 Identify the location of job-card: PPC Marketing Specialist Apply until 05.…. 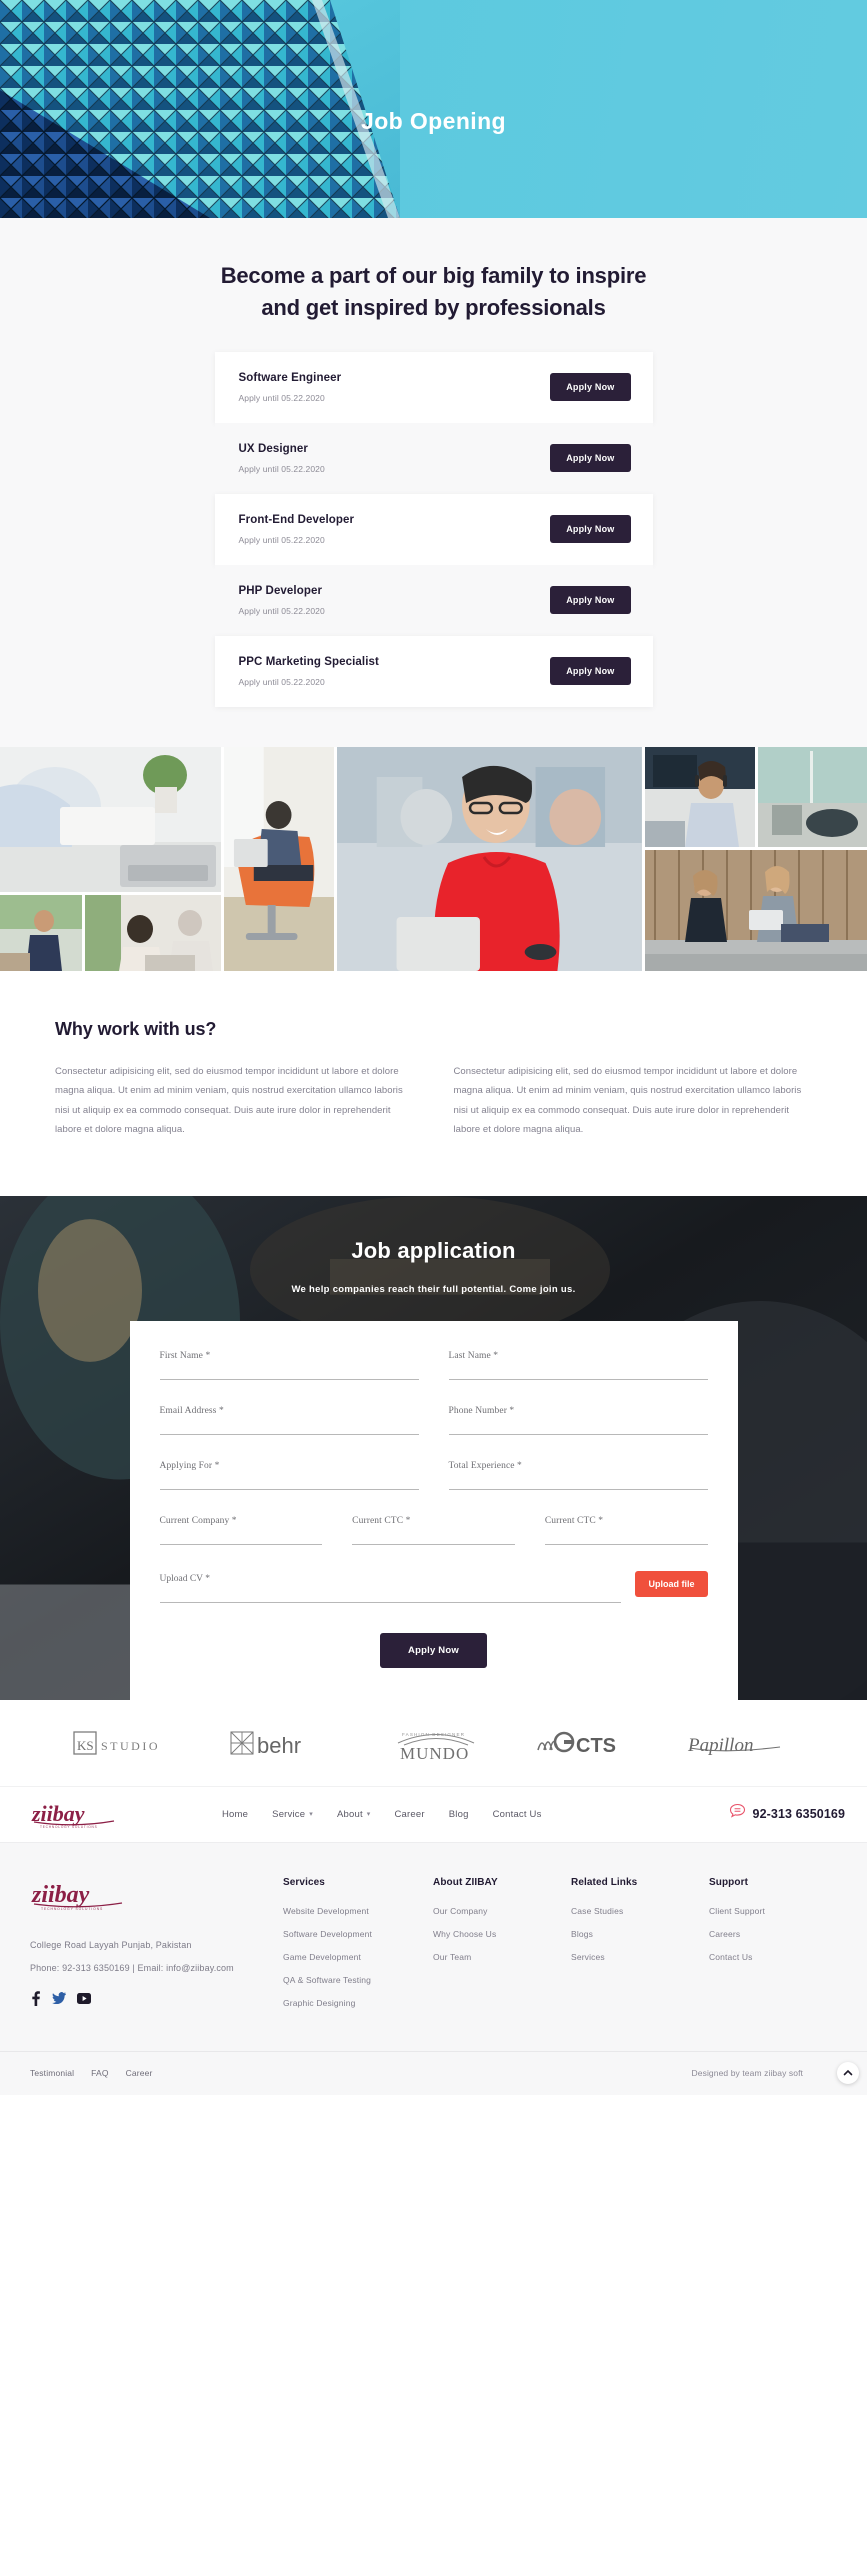
(433, 671).